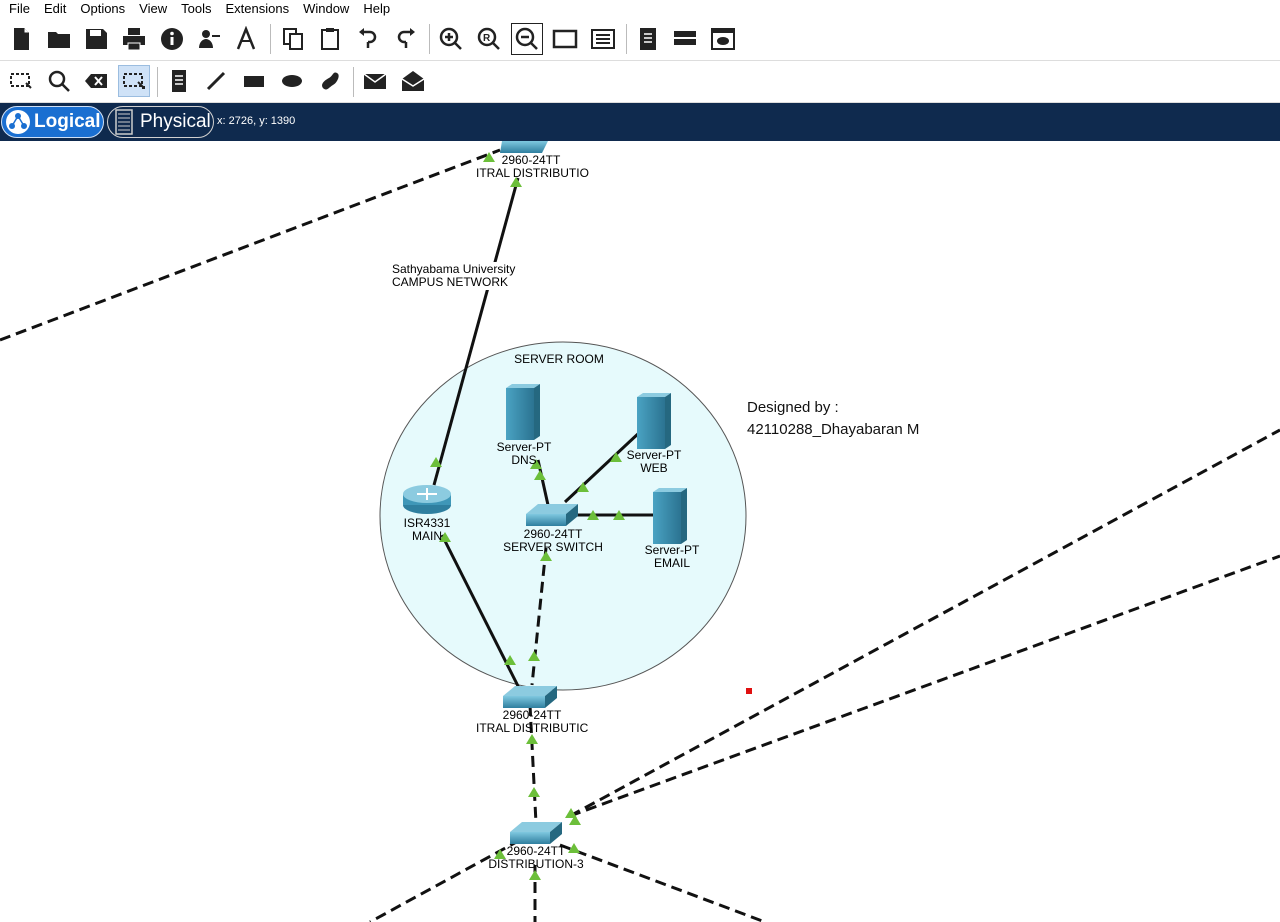 The image size is (1280, 922). I want to click on email-server-device, so click(670, 516).